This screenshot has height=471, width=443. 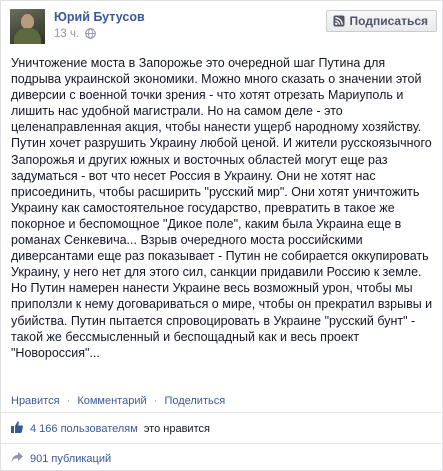 I want to click on share-link: Поделиться, so click(x=194, y=401).